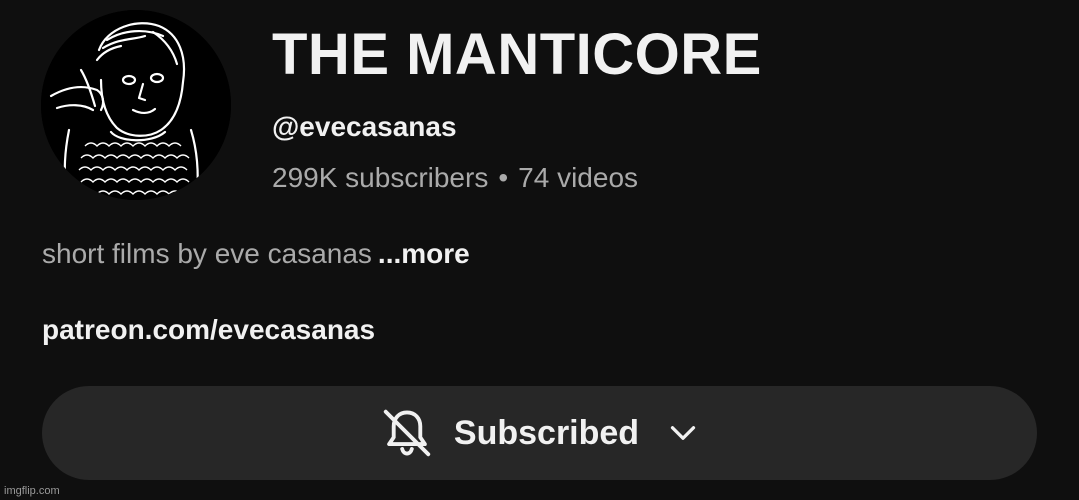 Image resolution: width=1079 pixels, height=500 pixels. Describe the element at coordinates (407, 433) in the screenshot. I see `bell-off-icon` at that location.